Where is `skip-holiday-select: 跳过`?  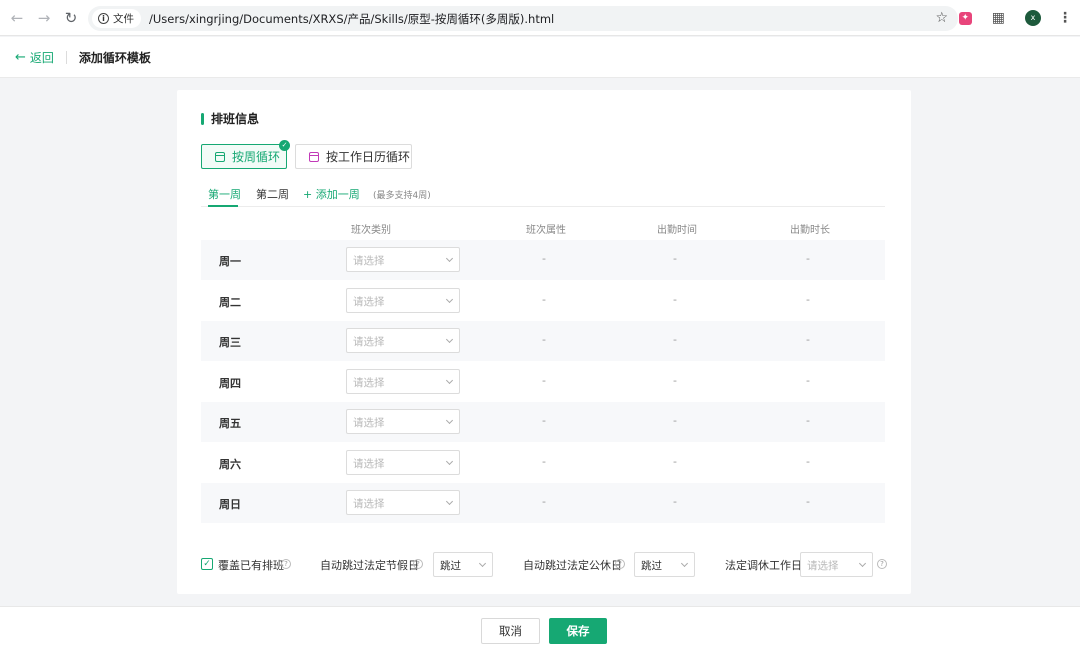
skip-holiday-select: 跳过 is located at coordinates (463, 564).